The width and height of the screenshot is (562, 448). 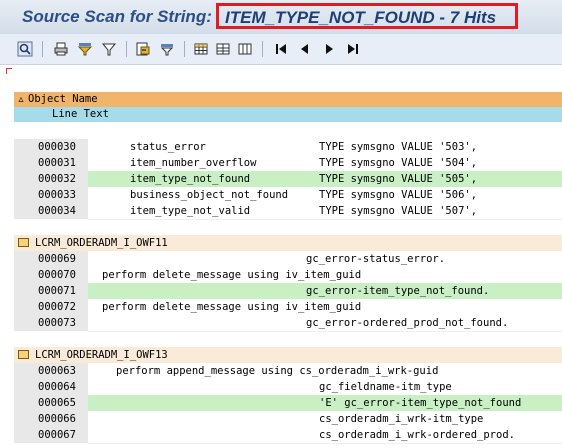 What do you see at coordinates (143, 49) in the screenshot?
I see `export-icon` at bounding box center [143, 49].